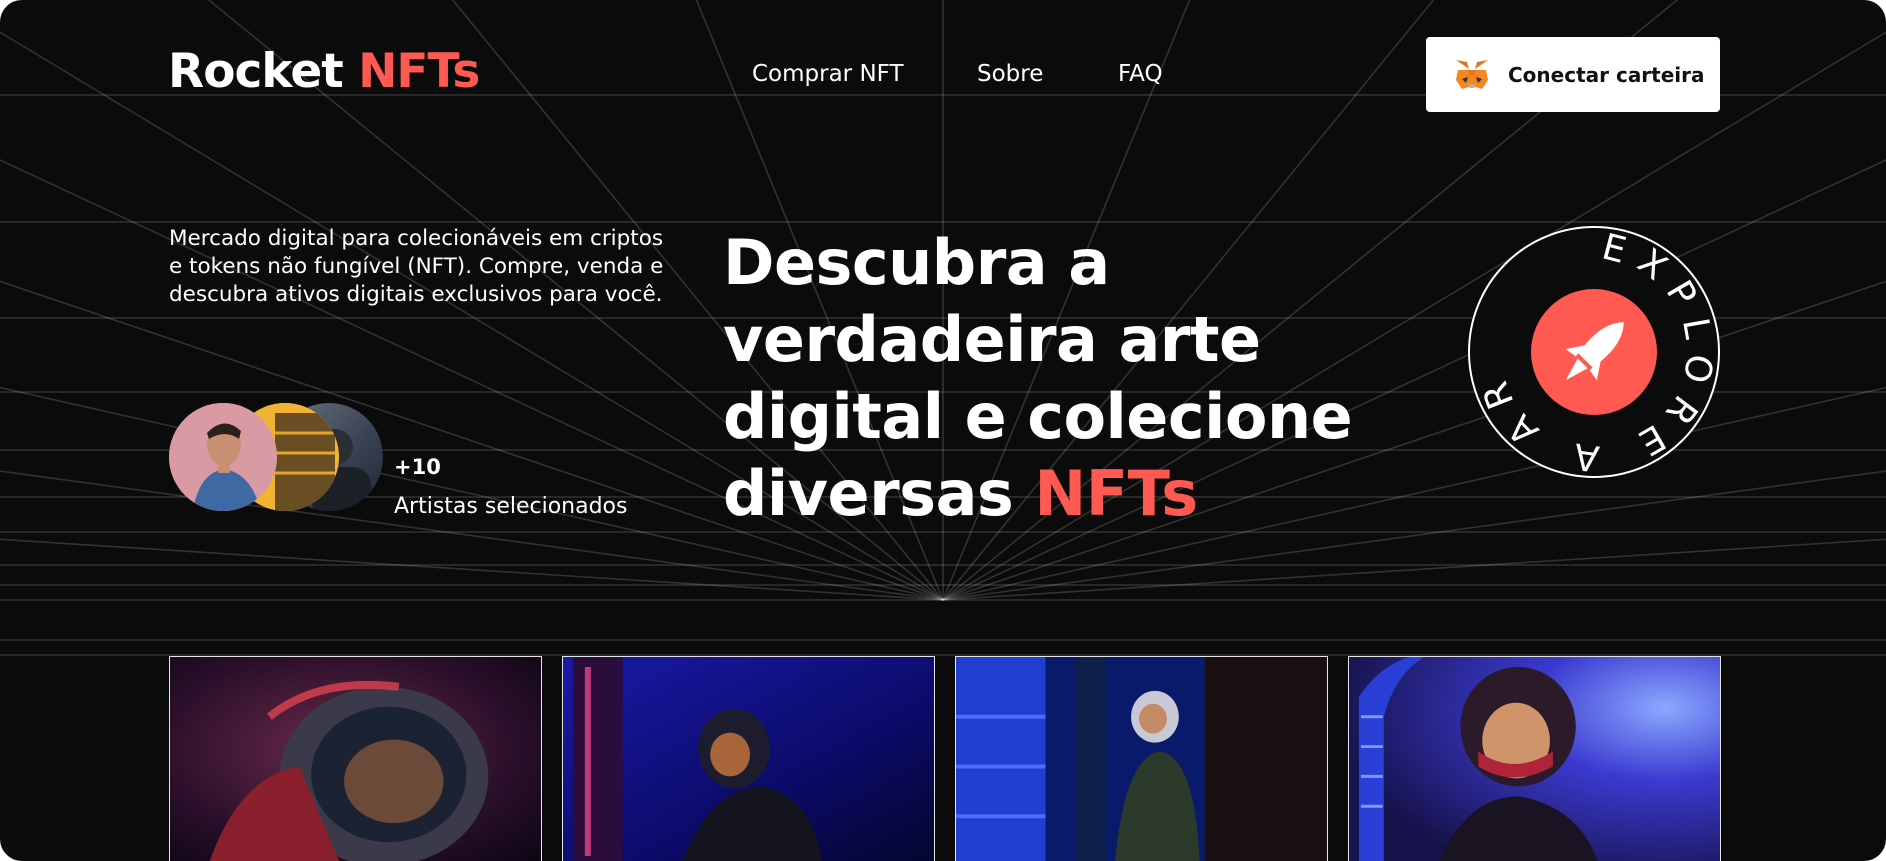  I want to click on connect-wallet-label: Conectar carteira, so click(1606, 74).